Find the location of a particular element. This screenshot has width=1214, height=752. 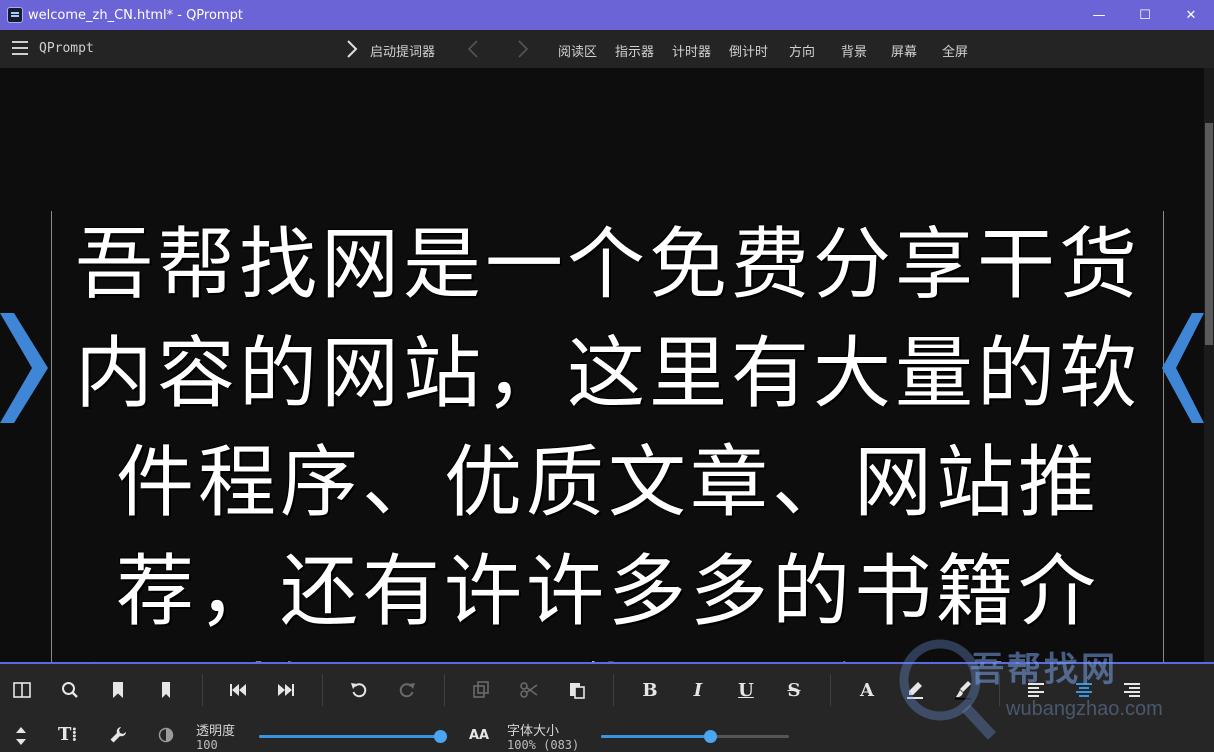

maximize-icon: ☐ is located at coordinates (1145, 15).